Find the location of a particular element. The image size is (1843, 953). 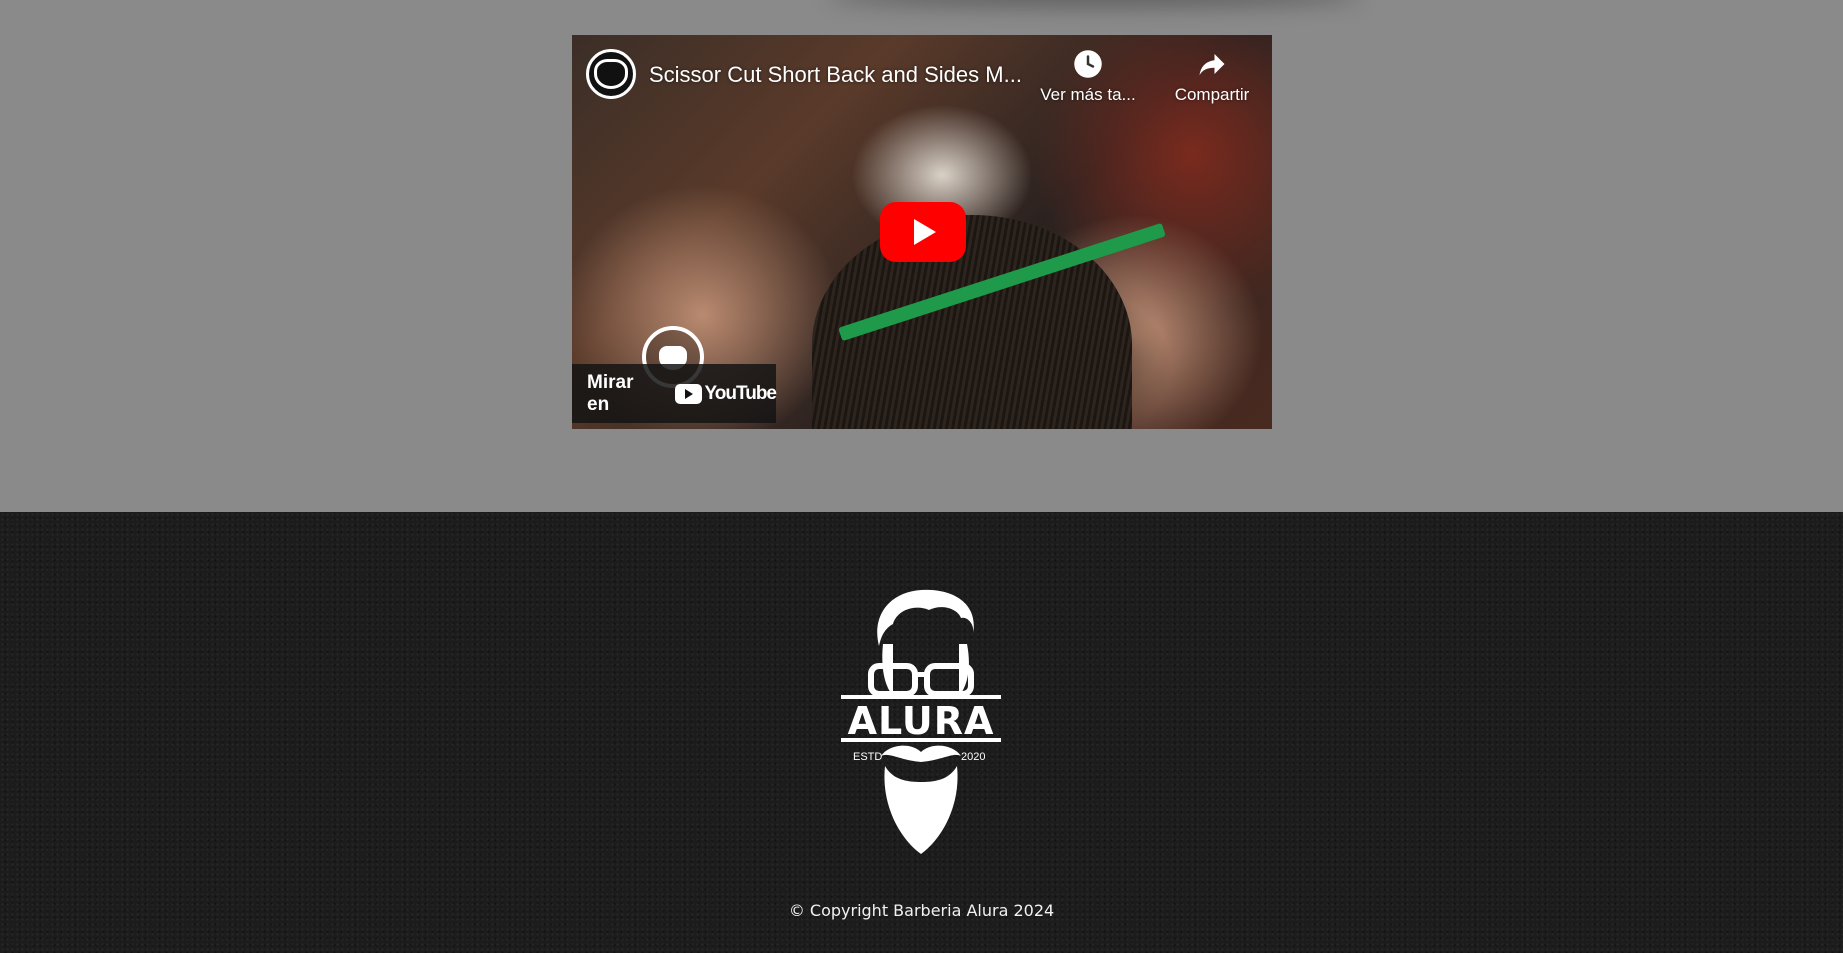

copyright-text: © Copyright Barberia Alura 2024 is located at coordinates (921, 910).